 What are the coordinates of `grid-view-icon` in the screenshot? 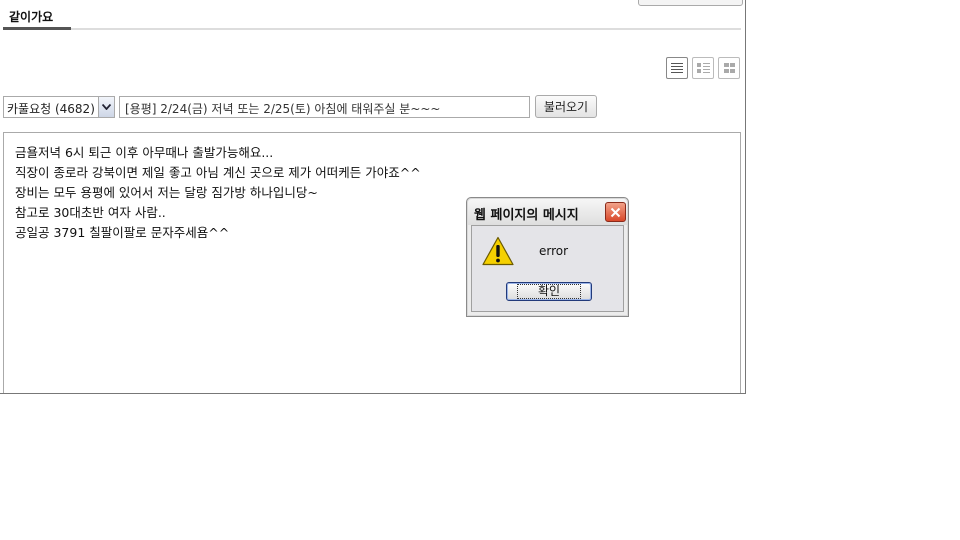 It's located at (729, 68).